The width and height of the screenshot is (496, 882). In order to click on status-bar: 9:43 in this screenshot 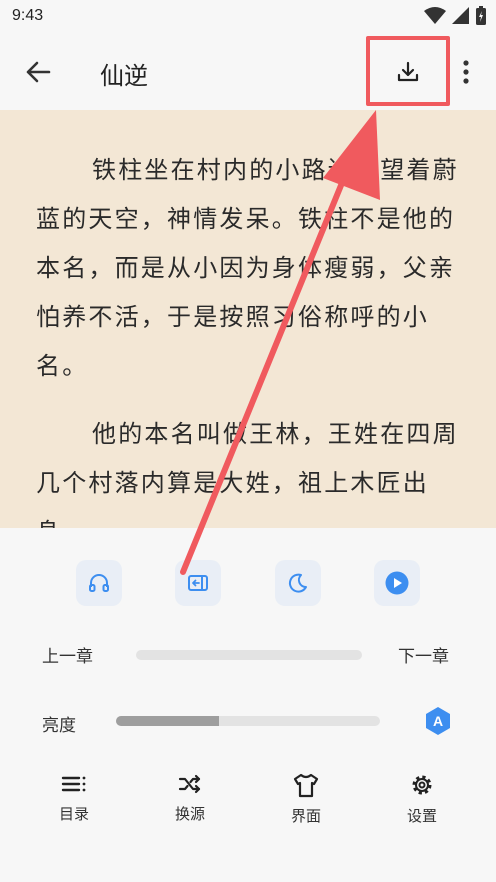, I will do `click(248, 17)`.